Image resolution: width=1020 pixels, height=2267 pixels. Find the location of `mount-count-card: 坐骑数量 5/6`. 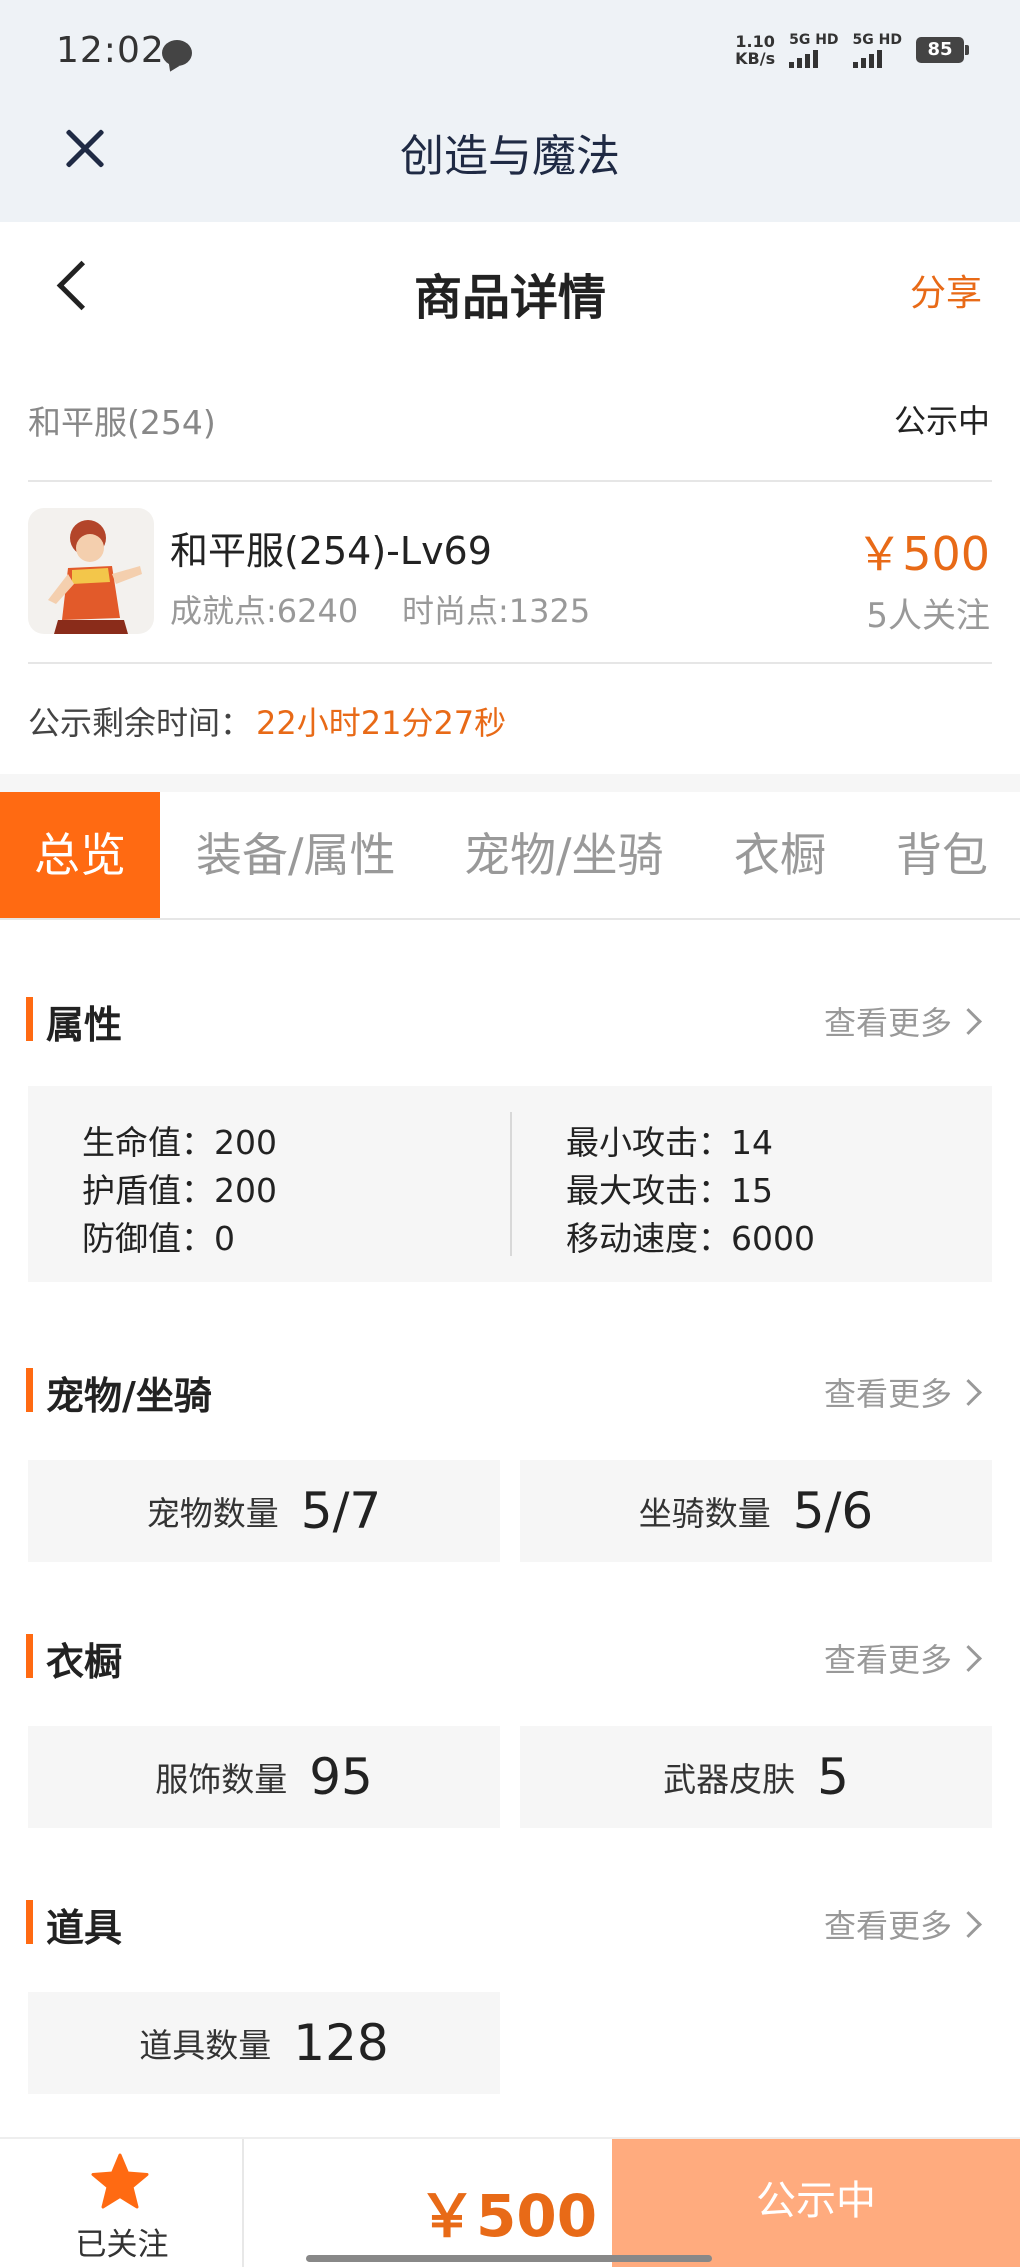

mount-count-card: 坐骑数量 5/6 is located at coordinates (756, 1511).